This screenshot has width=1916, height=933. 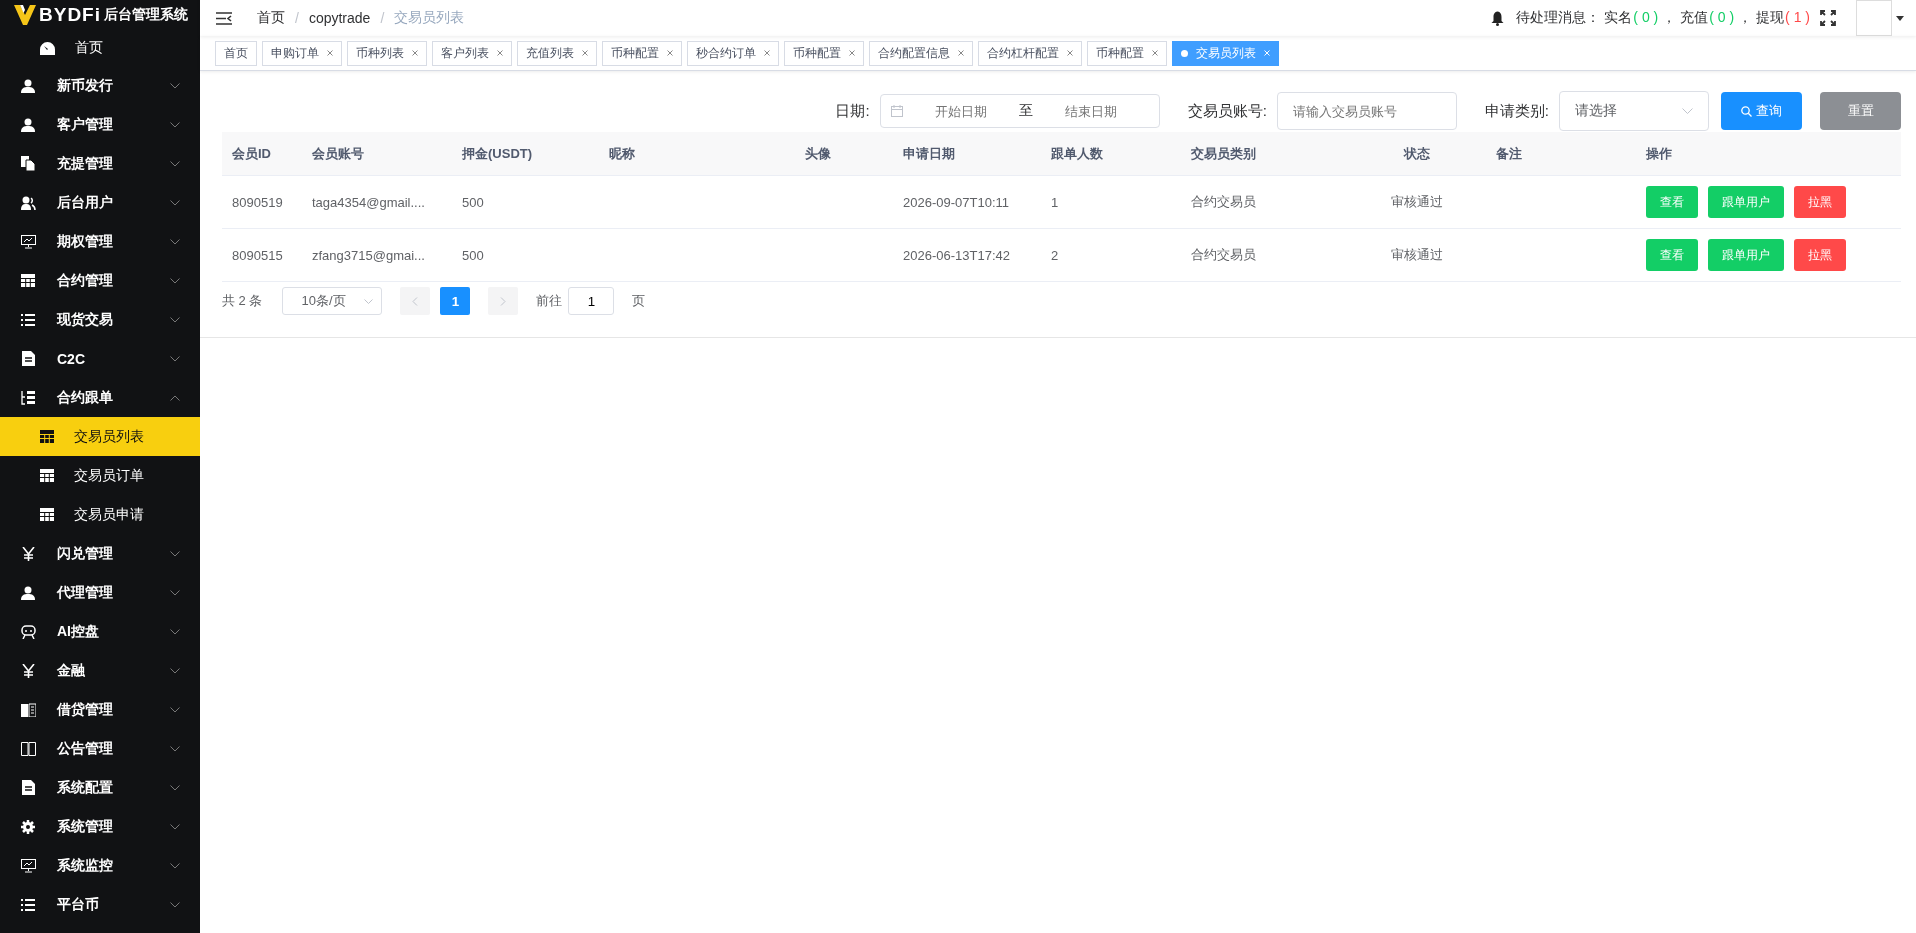 What do you see at coordinates (1366, 111) in the screenshot?
I see `account-input: 请输入交易员账号` at bounding box center [1366, 111].